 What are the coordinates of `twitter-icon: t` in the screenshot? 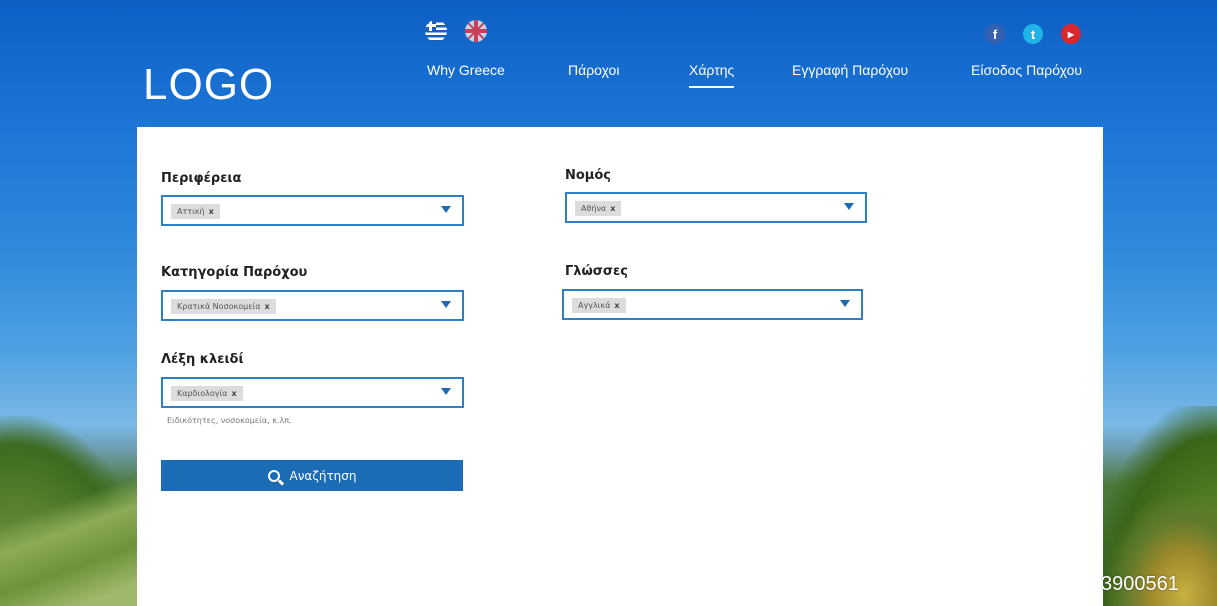 It's located at (1033, 34).